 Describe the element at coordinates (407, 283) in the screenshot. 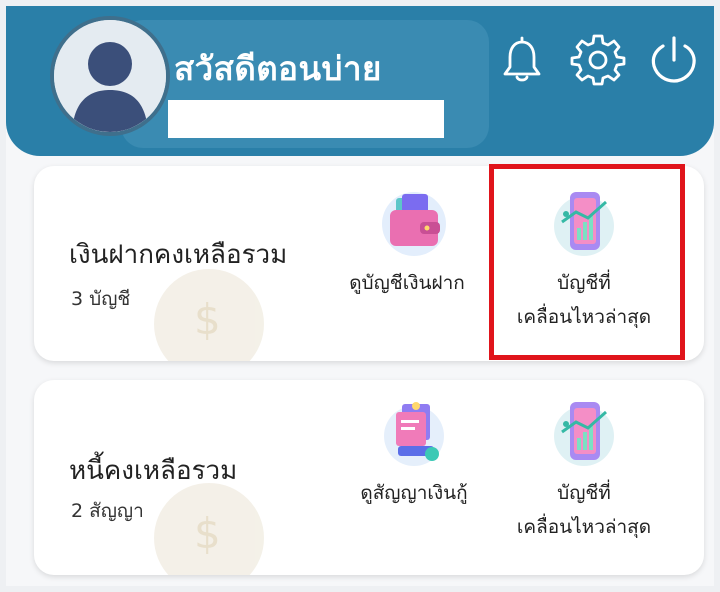

I see `view-deposit-accounts-label: ดูบัญชีเงินฝาก` at that location.